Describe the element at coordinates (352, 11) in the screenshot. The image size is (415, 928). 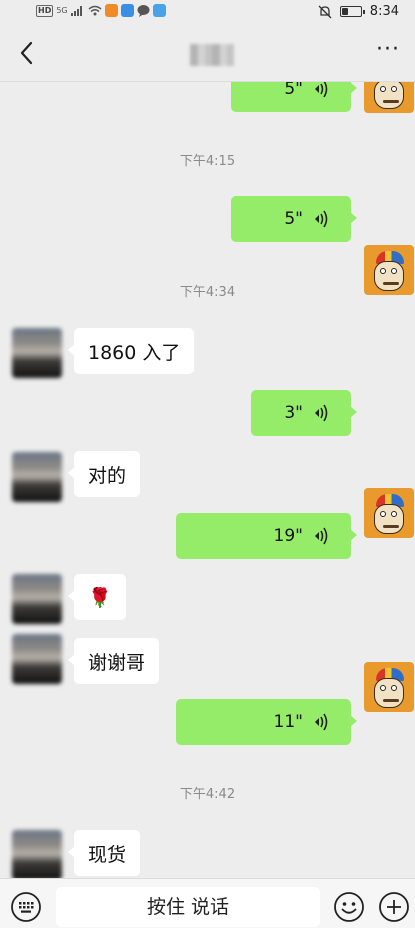
I see `battery-icon` at that location.